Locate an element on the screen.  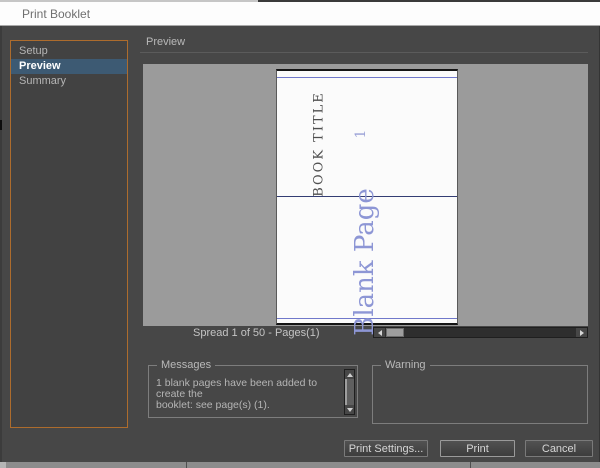
scroll-up-button is located at coordinates (349, 374).